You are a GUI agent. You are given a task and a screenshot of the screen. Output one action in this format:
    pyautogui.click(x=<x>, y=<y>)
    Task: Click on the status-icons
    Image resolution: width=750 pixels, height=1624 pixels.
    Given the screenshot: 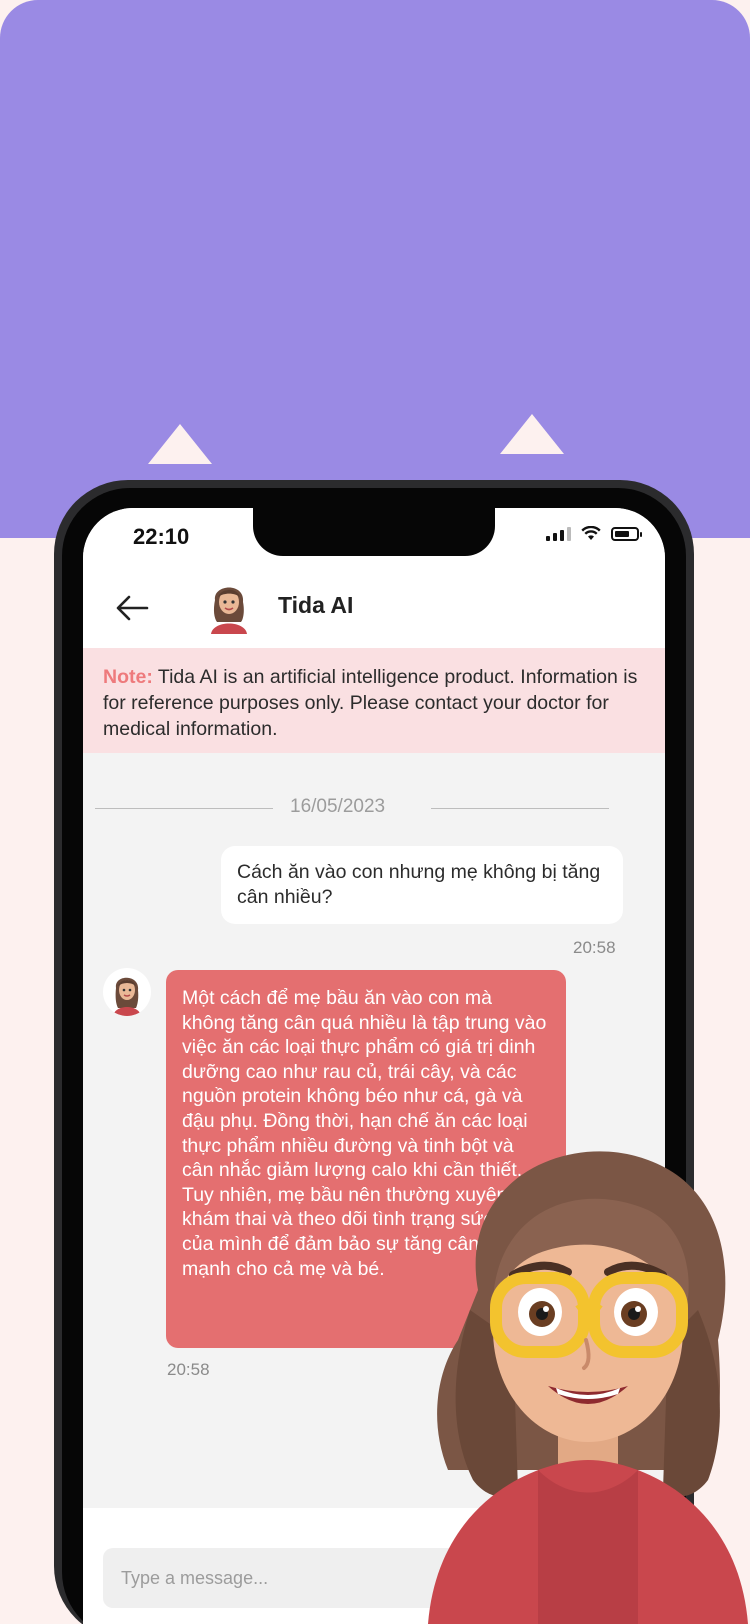 What is the action you would take?
    pyautogui.click(x=594, y=533)
    